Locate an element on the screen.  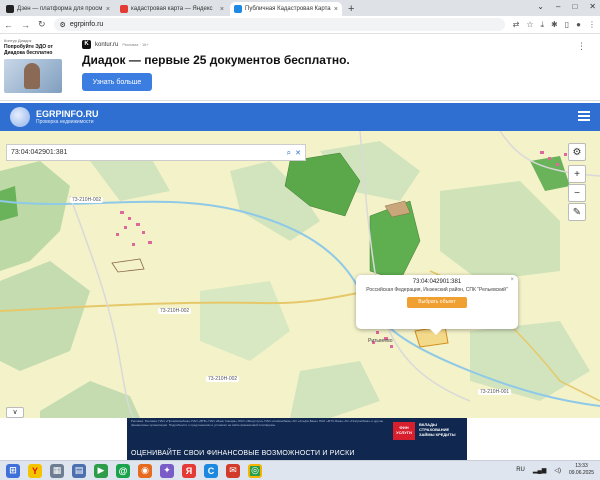
profile-icon: ● is located at coordinates (578, 25).